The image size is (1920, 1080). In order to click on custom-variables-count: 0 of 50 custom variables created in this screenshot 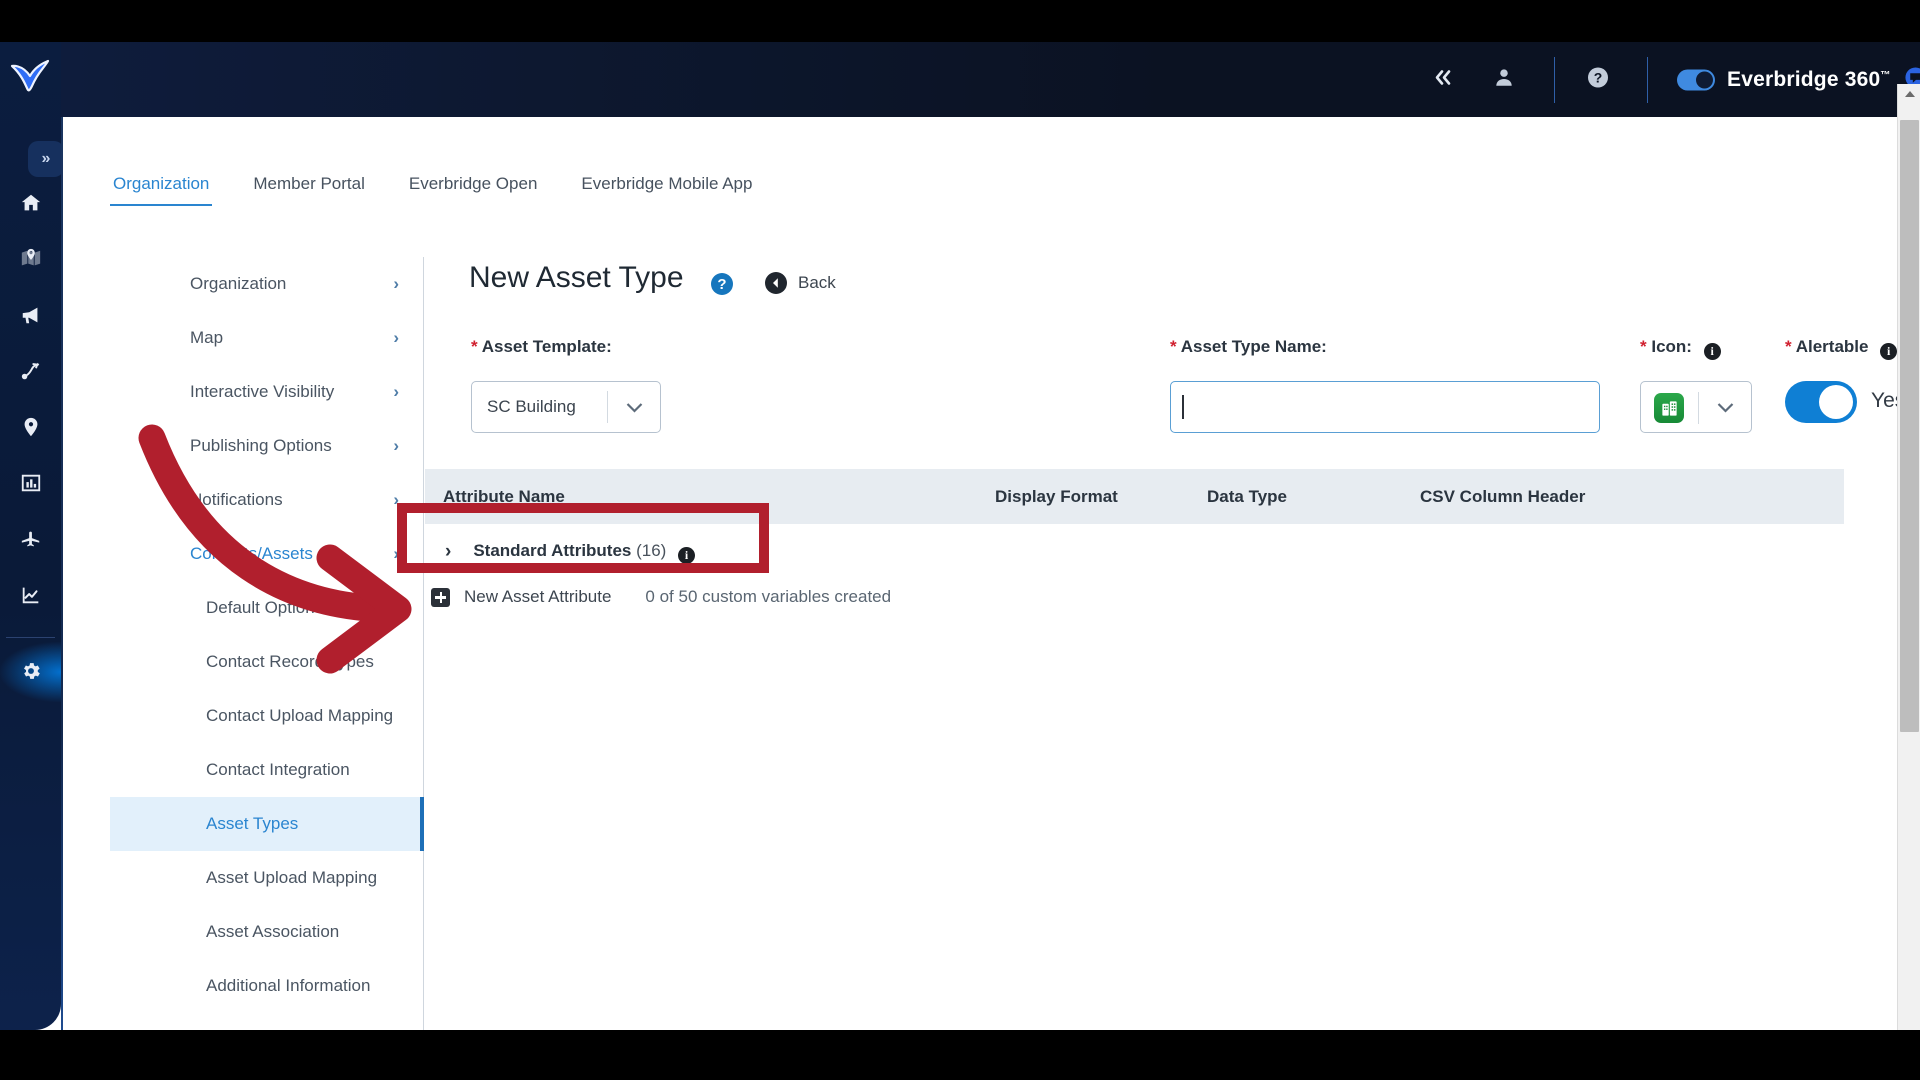, I will do `click(768, 596)`.